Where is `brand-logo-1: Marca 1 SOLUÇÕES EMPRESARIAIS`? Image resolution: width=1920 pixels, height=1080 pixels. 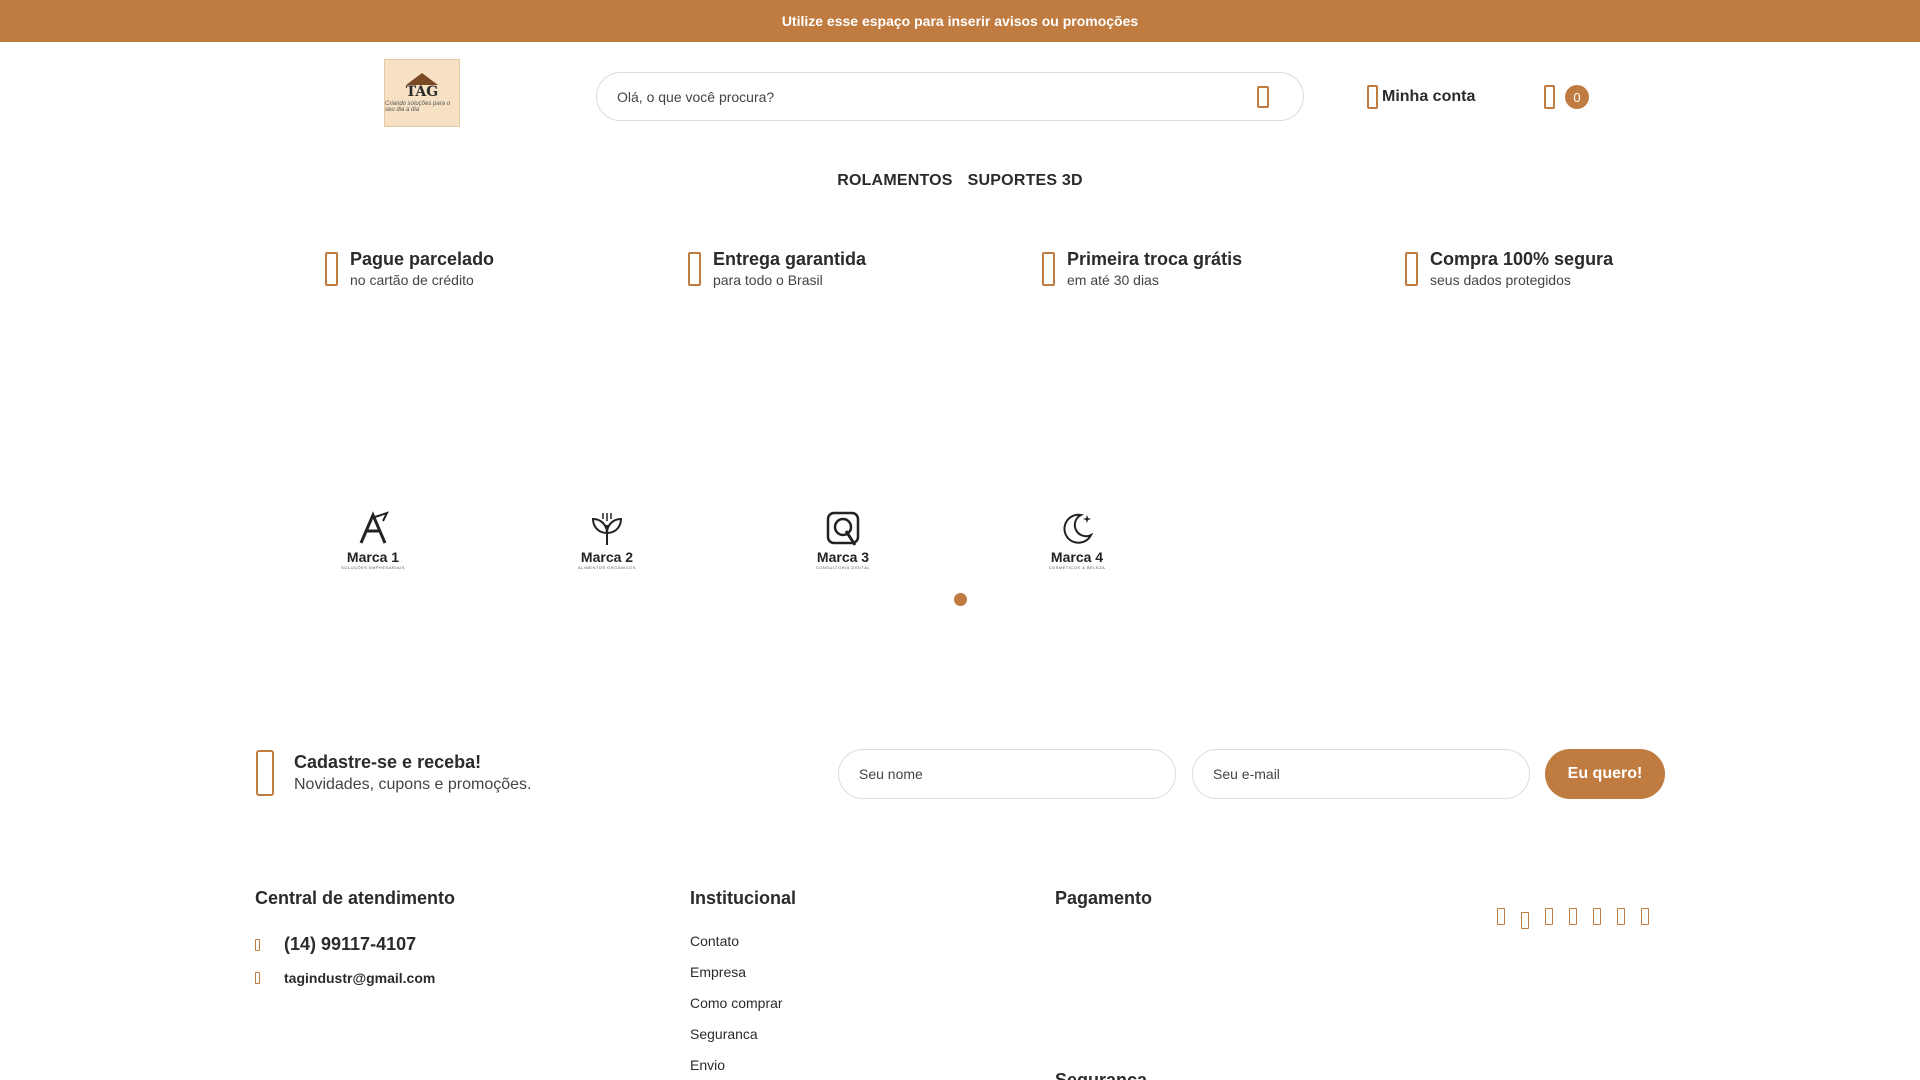
brand-logo-1: Marca 1 SOLUÇÕES EMPRESARIAIS is located at coordinates (373, 535).